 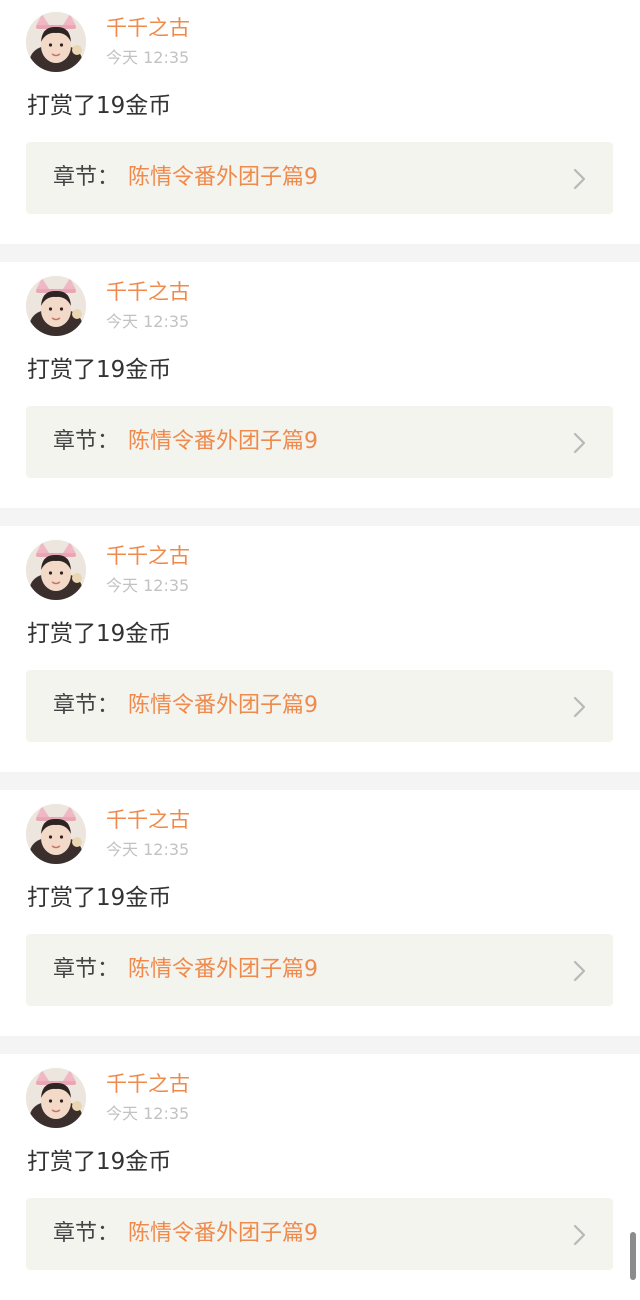 I want to click on scrollbar, so click(x=633, y=1256).